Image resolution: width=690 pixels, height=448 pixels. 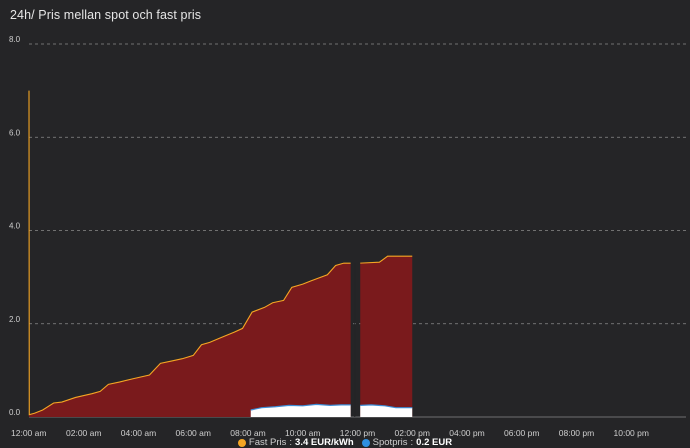 I want to click on legend-item-fast: Fast Pris: 3.4 EUR/kWh, so click(x=295, y=442).